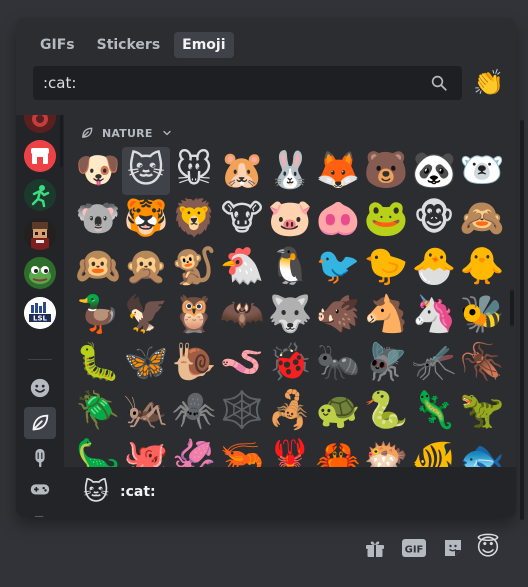 The height and width of the screenshot is (587, 528). I want to click on preview-emoji-name: :cat:, so click(138, 492).